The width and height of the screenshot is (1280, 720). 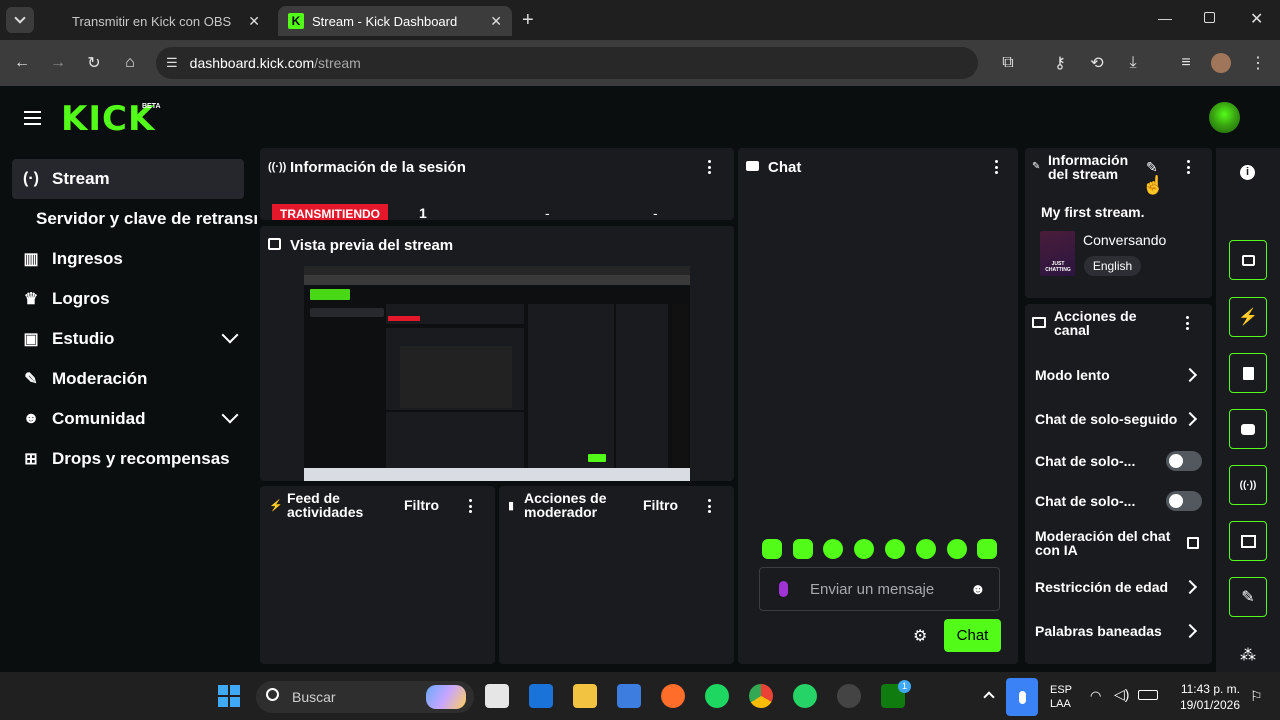 What do you see at coordinates (1247, 172) in the screenshot?
I see `info-icon: i` at bounding box center [1247, 172].